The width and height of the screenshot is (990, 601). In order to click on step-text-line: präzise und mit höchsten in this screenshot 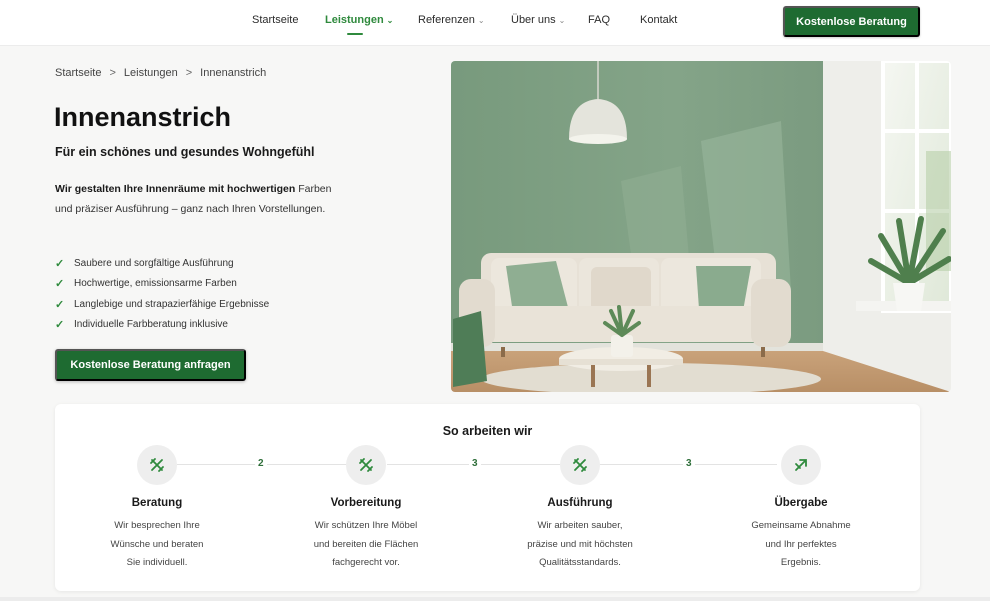, I will do `click(580, 544)`.